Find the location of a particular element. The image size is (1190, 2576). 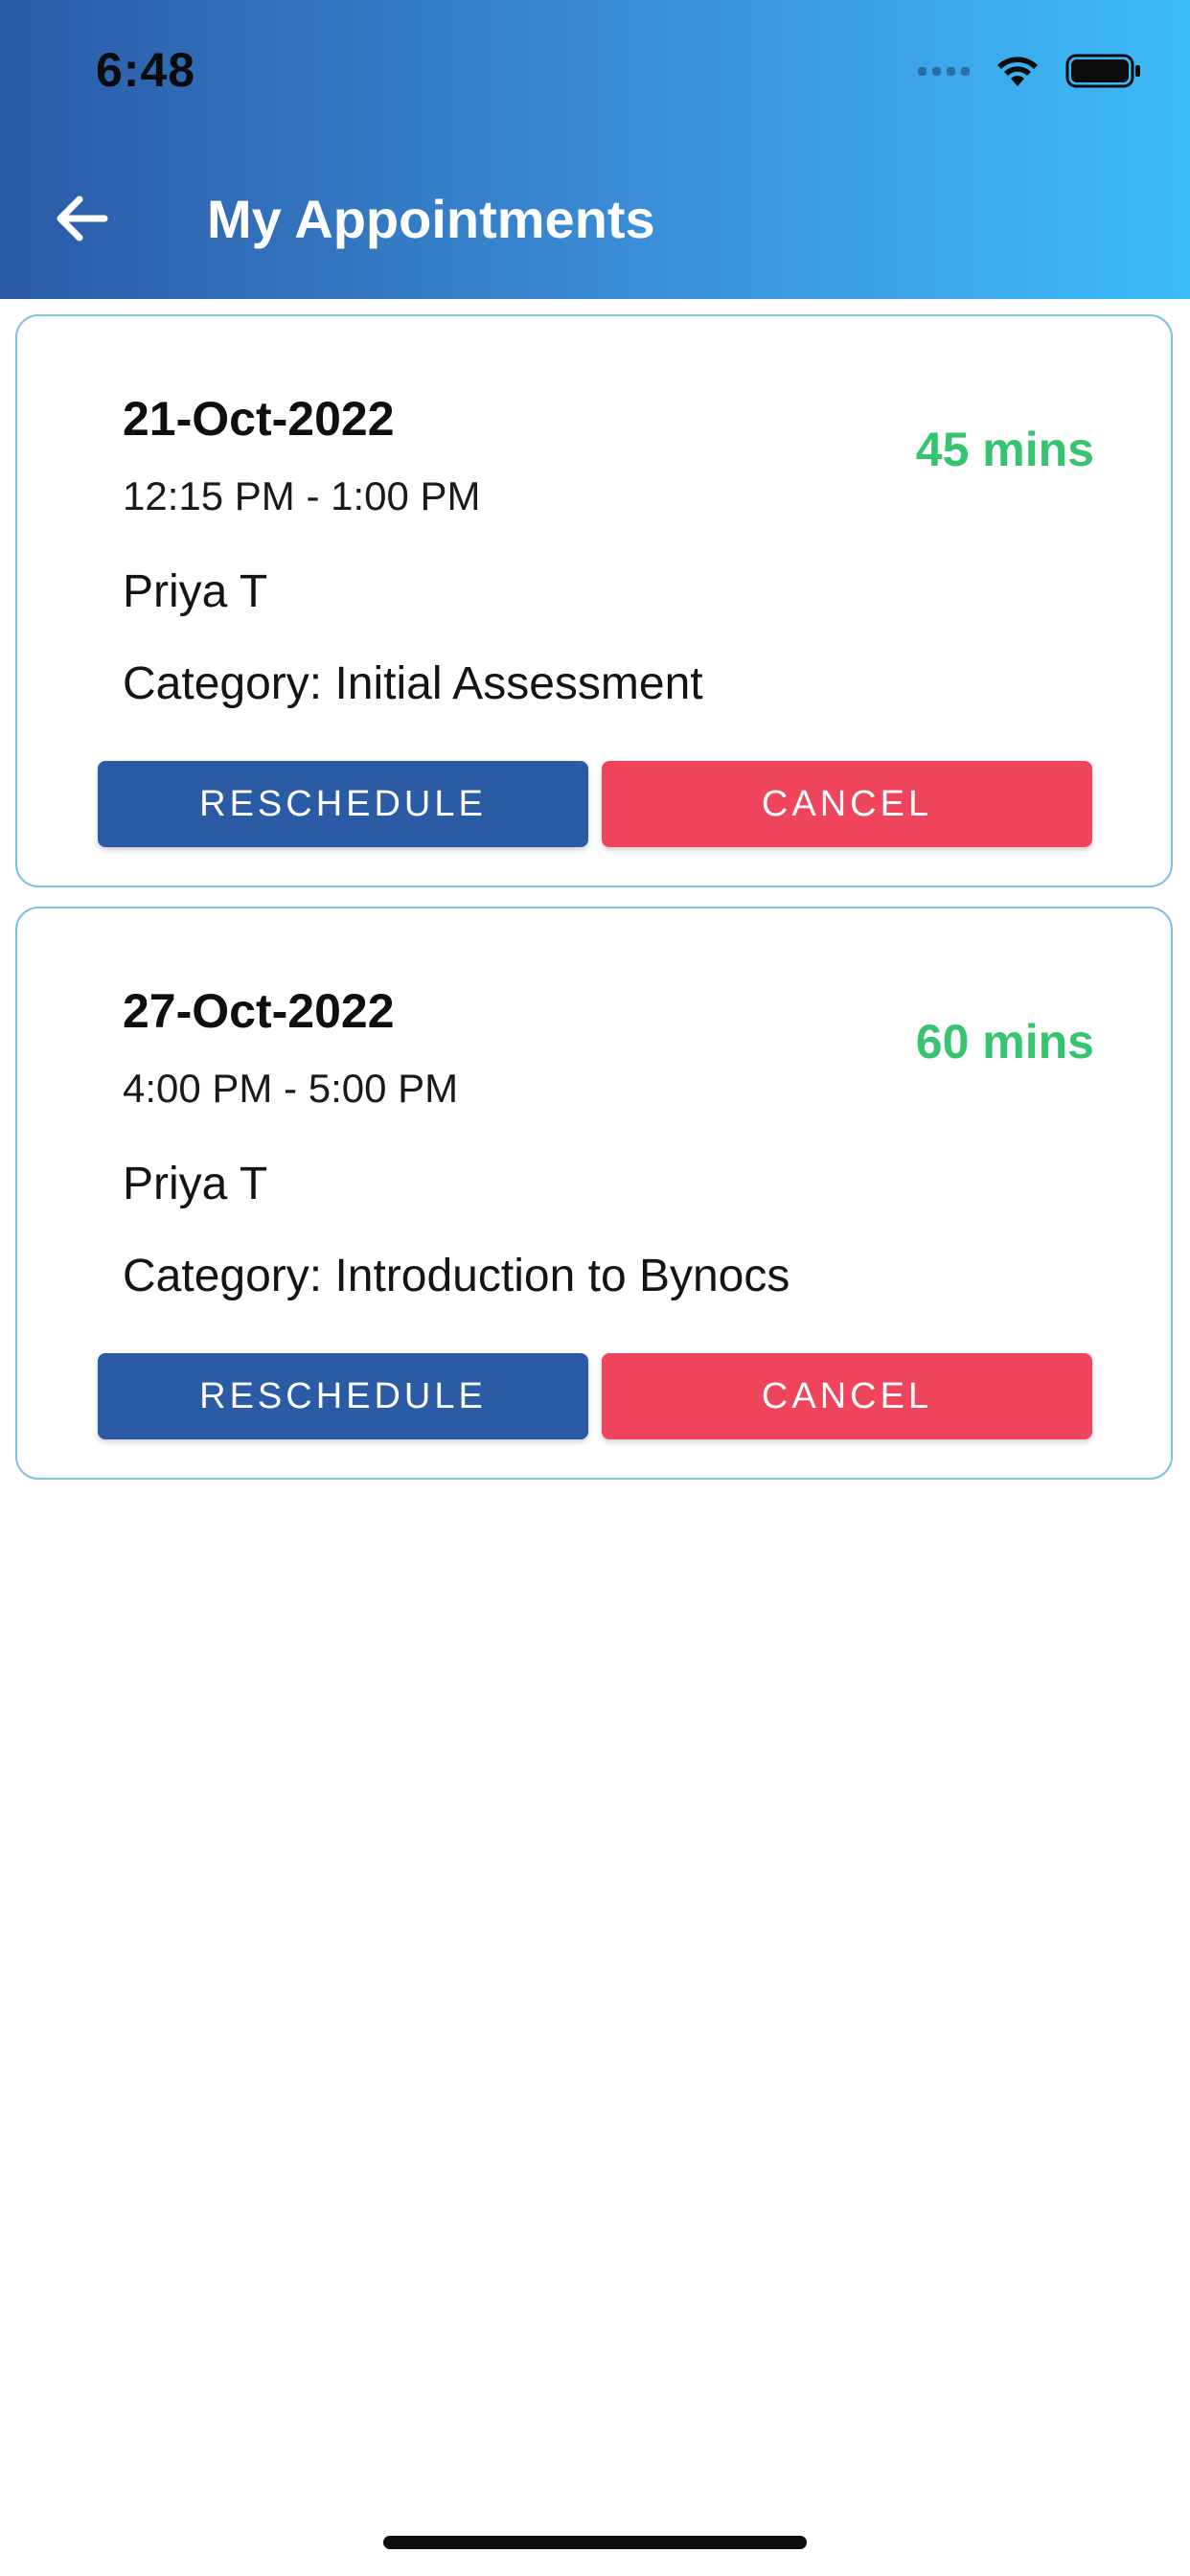

appointment-time: 4:00 PM - 5:00 PM is located at coordinates (291, 1088).